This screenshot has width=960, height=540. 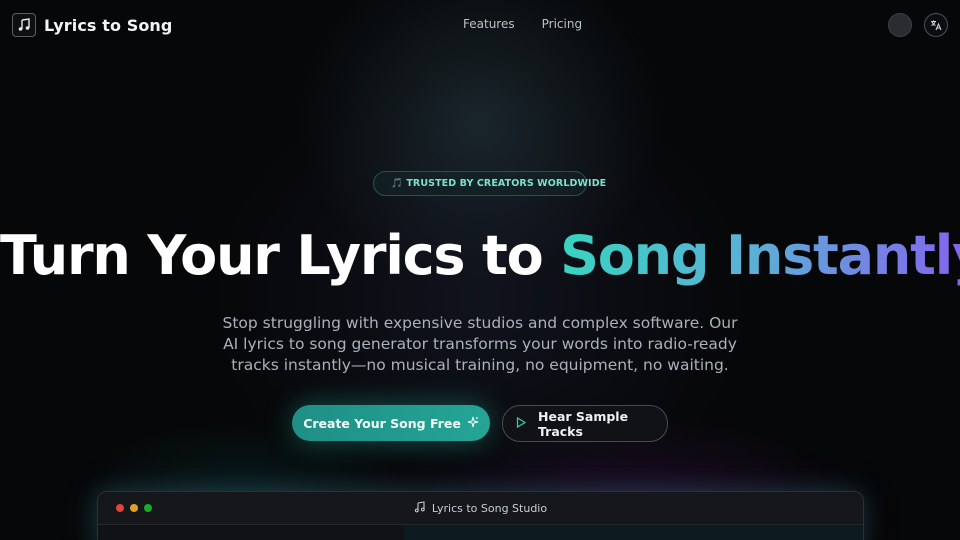 I want to click on translate-icon, so click(x=936, y=25).